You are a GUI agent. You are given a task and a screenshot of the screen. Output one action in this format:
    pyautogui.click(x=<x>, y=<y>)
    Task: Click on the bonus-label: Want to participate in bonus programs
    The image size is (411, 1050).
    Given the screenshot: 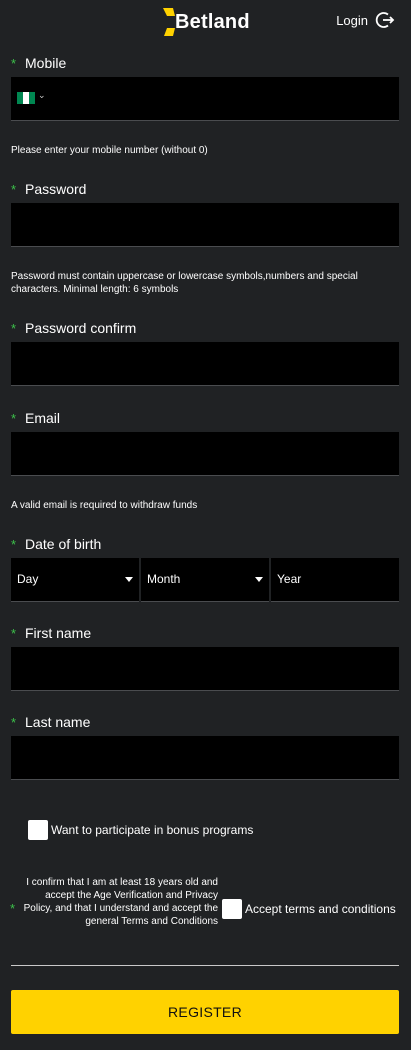 What is the action you would take?
    pyautogui.click(x=152, y=830)
    